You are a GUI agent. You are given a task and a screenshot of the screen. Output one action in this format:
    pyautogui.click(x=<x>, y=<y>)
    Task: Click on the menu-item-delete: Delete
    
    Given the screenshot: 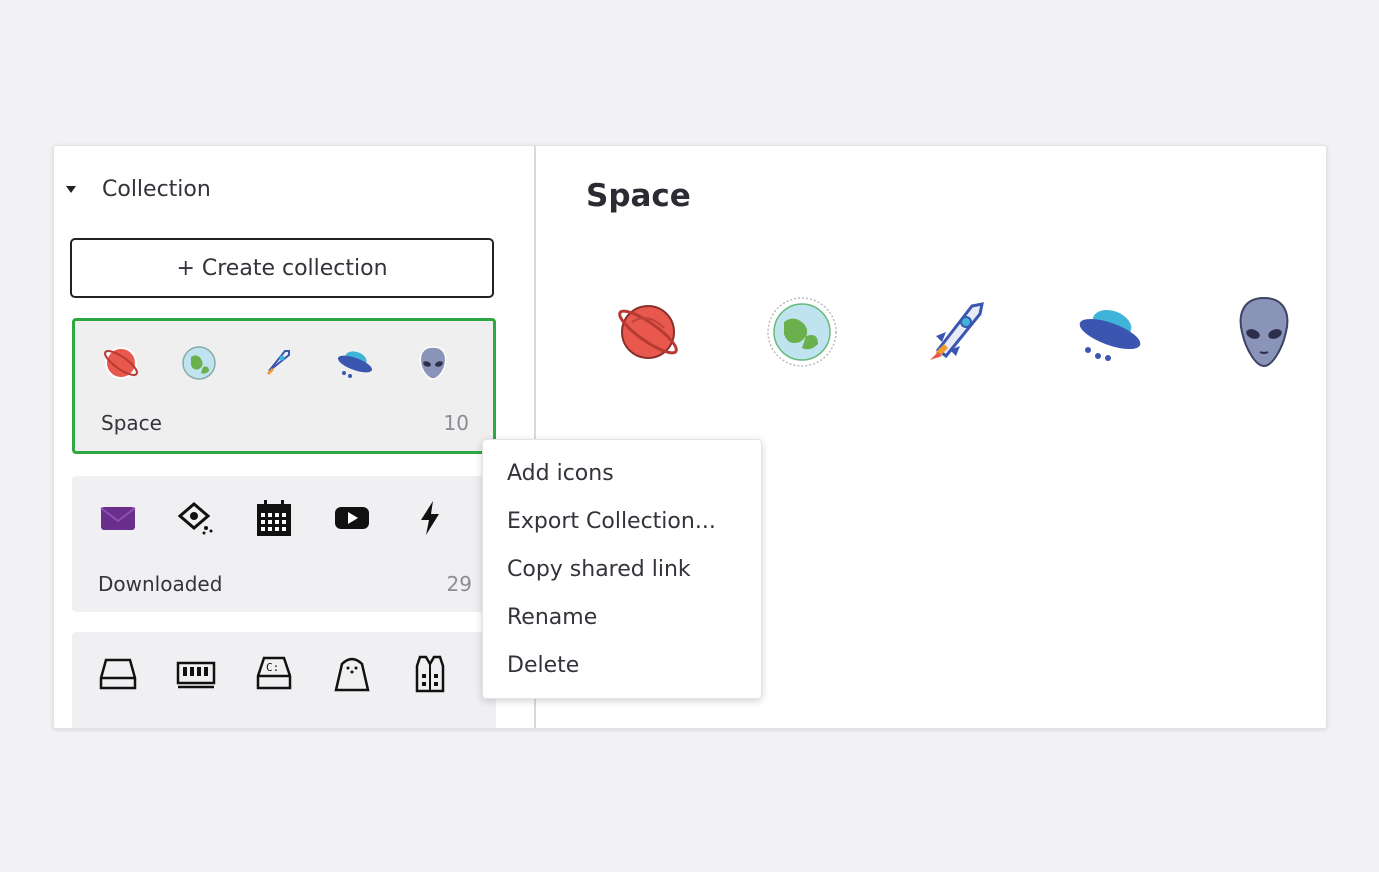 What is the action you would take?
    pyautogui.click(x=622, y=666)
    